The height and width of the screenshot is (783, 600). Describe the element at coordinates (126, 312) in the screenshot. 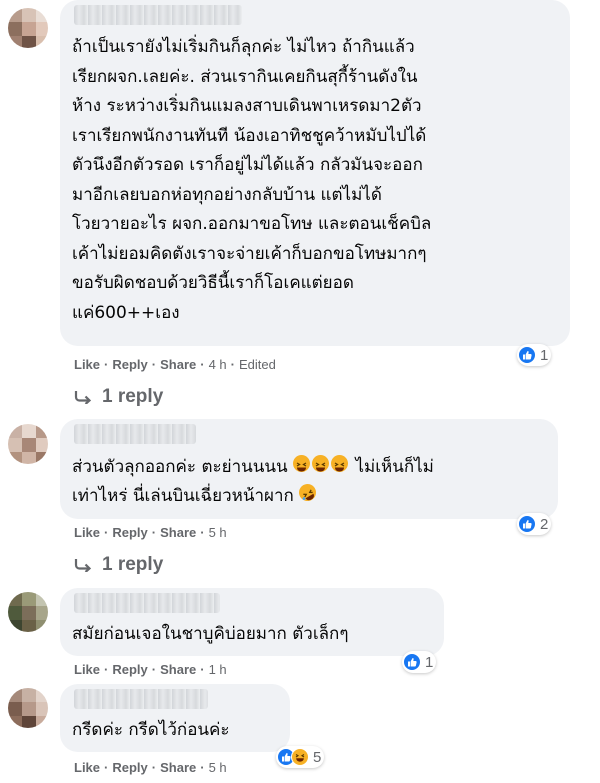

I see `comment-line: แค่600++เอง` at that location.